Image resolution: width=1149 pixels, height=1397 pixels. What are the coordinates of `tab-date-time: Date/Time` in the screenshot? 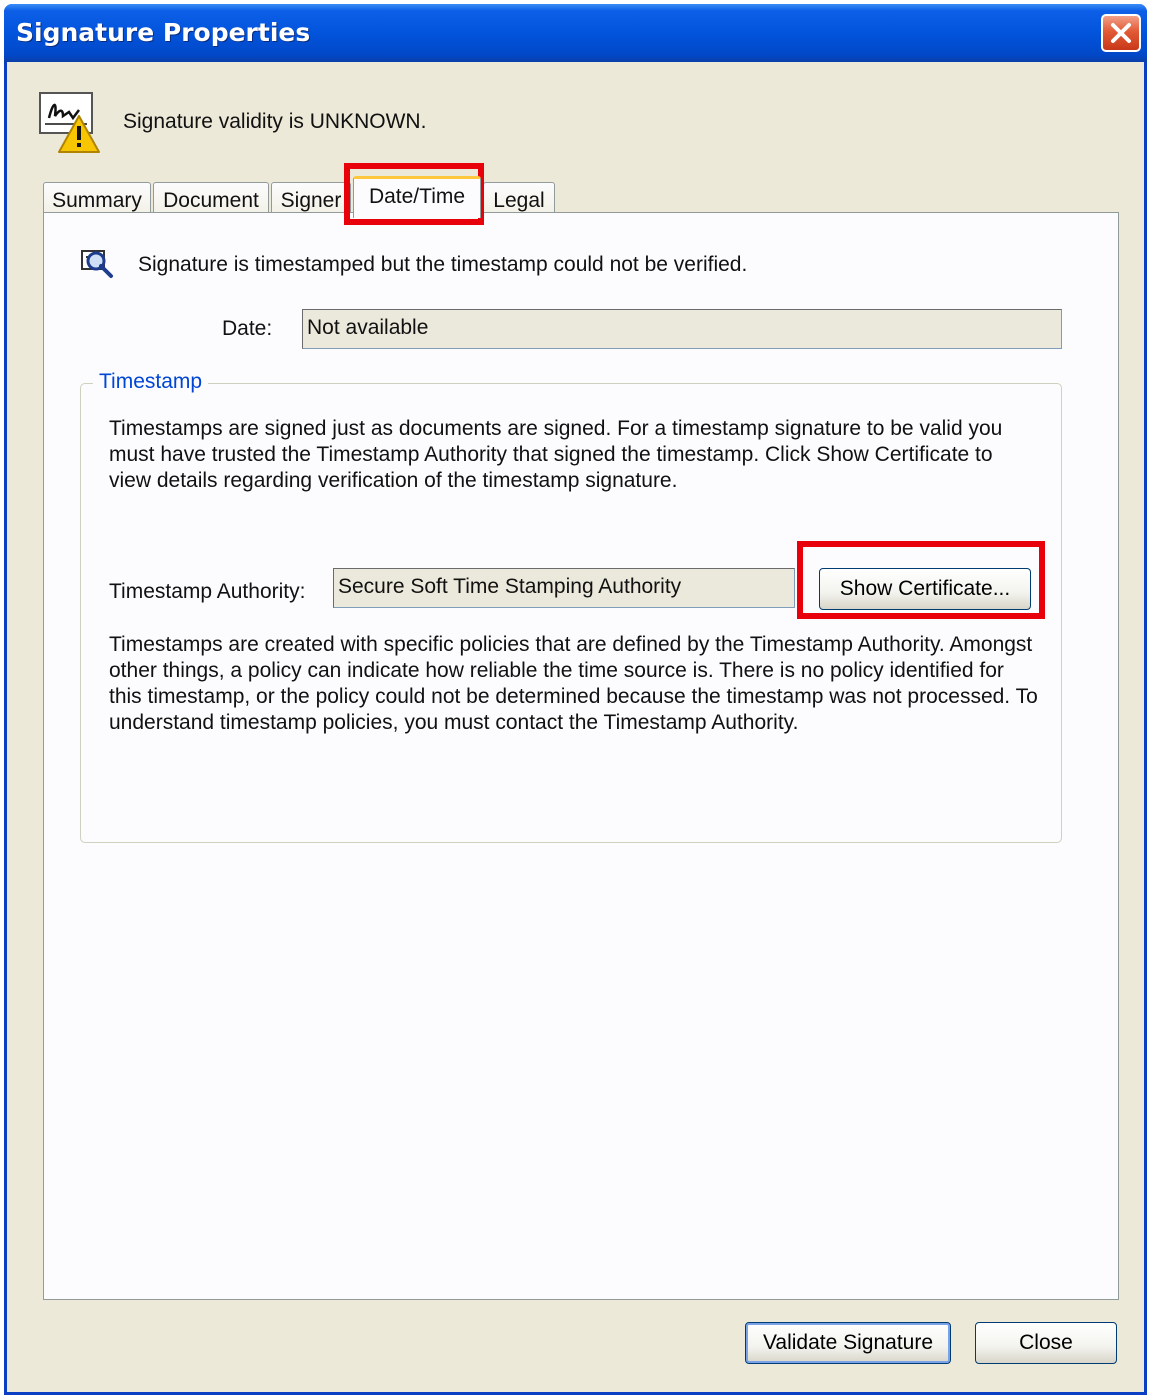 It's located at (417, 197).